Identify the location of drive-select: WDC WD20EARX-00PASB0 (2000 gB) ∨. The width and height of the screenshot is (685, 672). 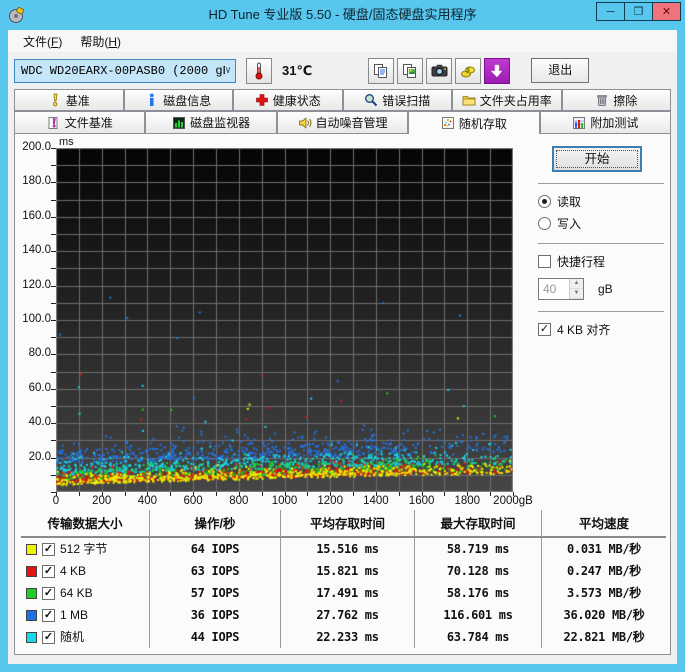
(125, 70).